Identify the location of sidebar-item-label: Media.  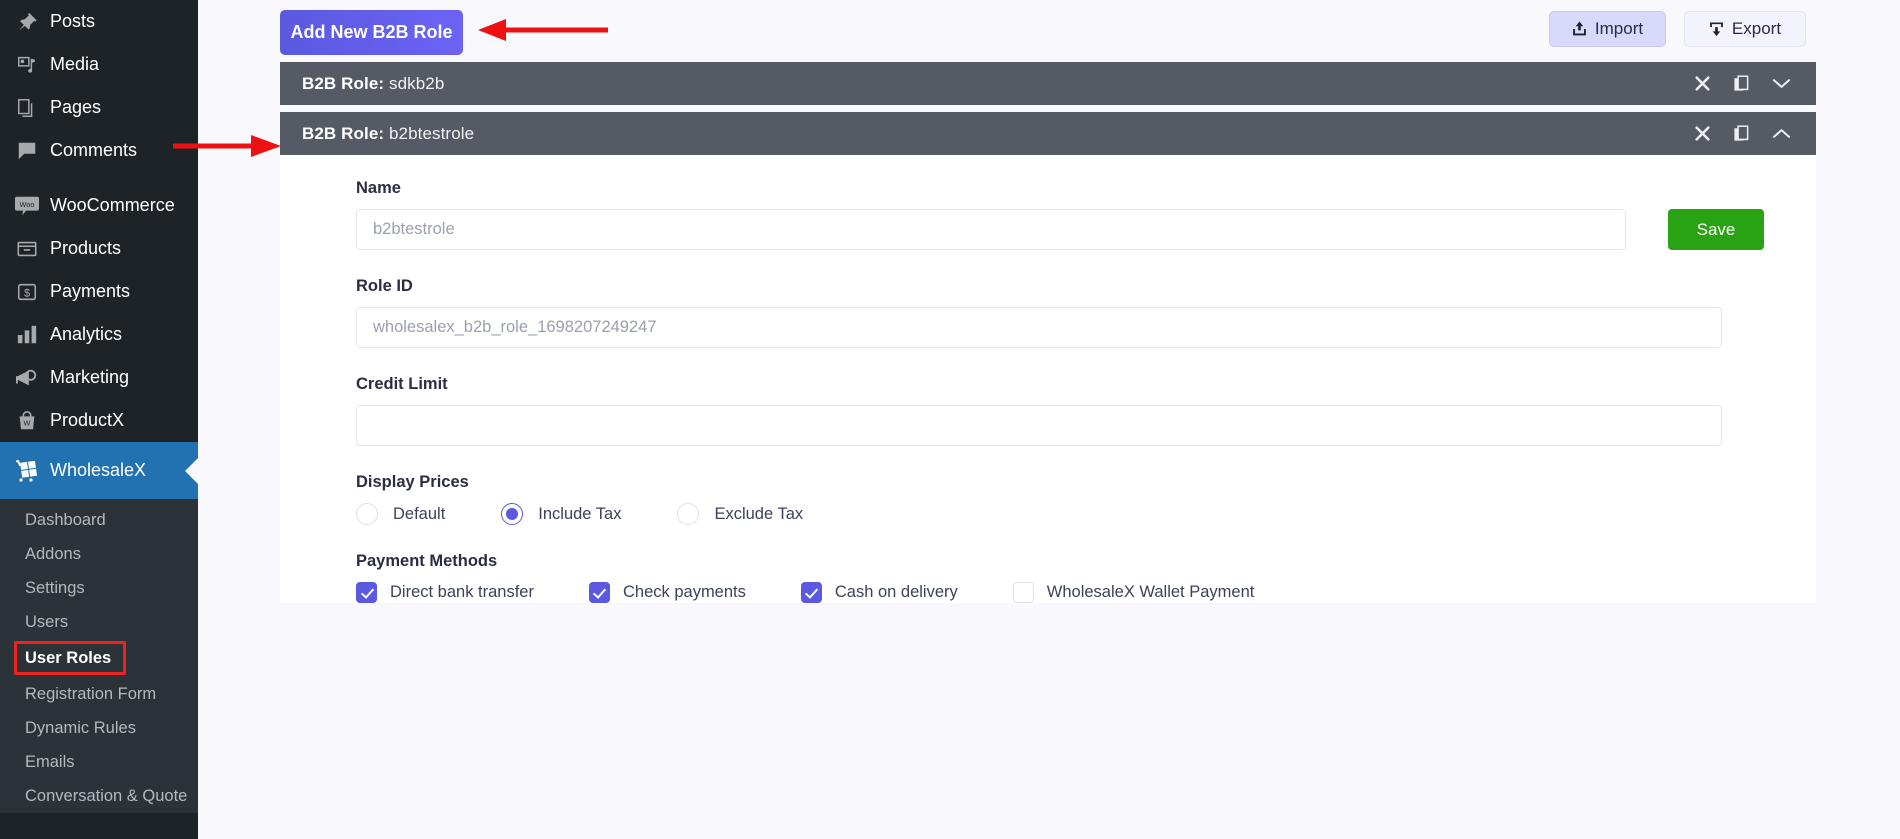
(75, 64).